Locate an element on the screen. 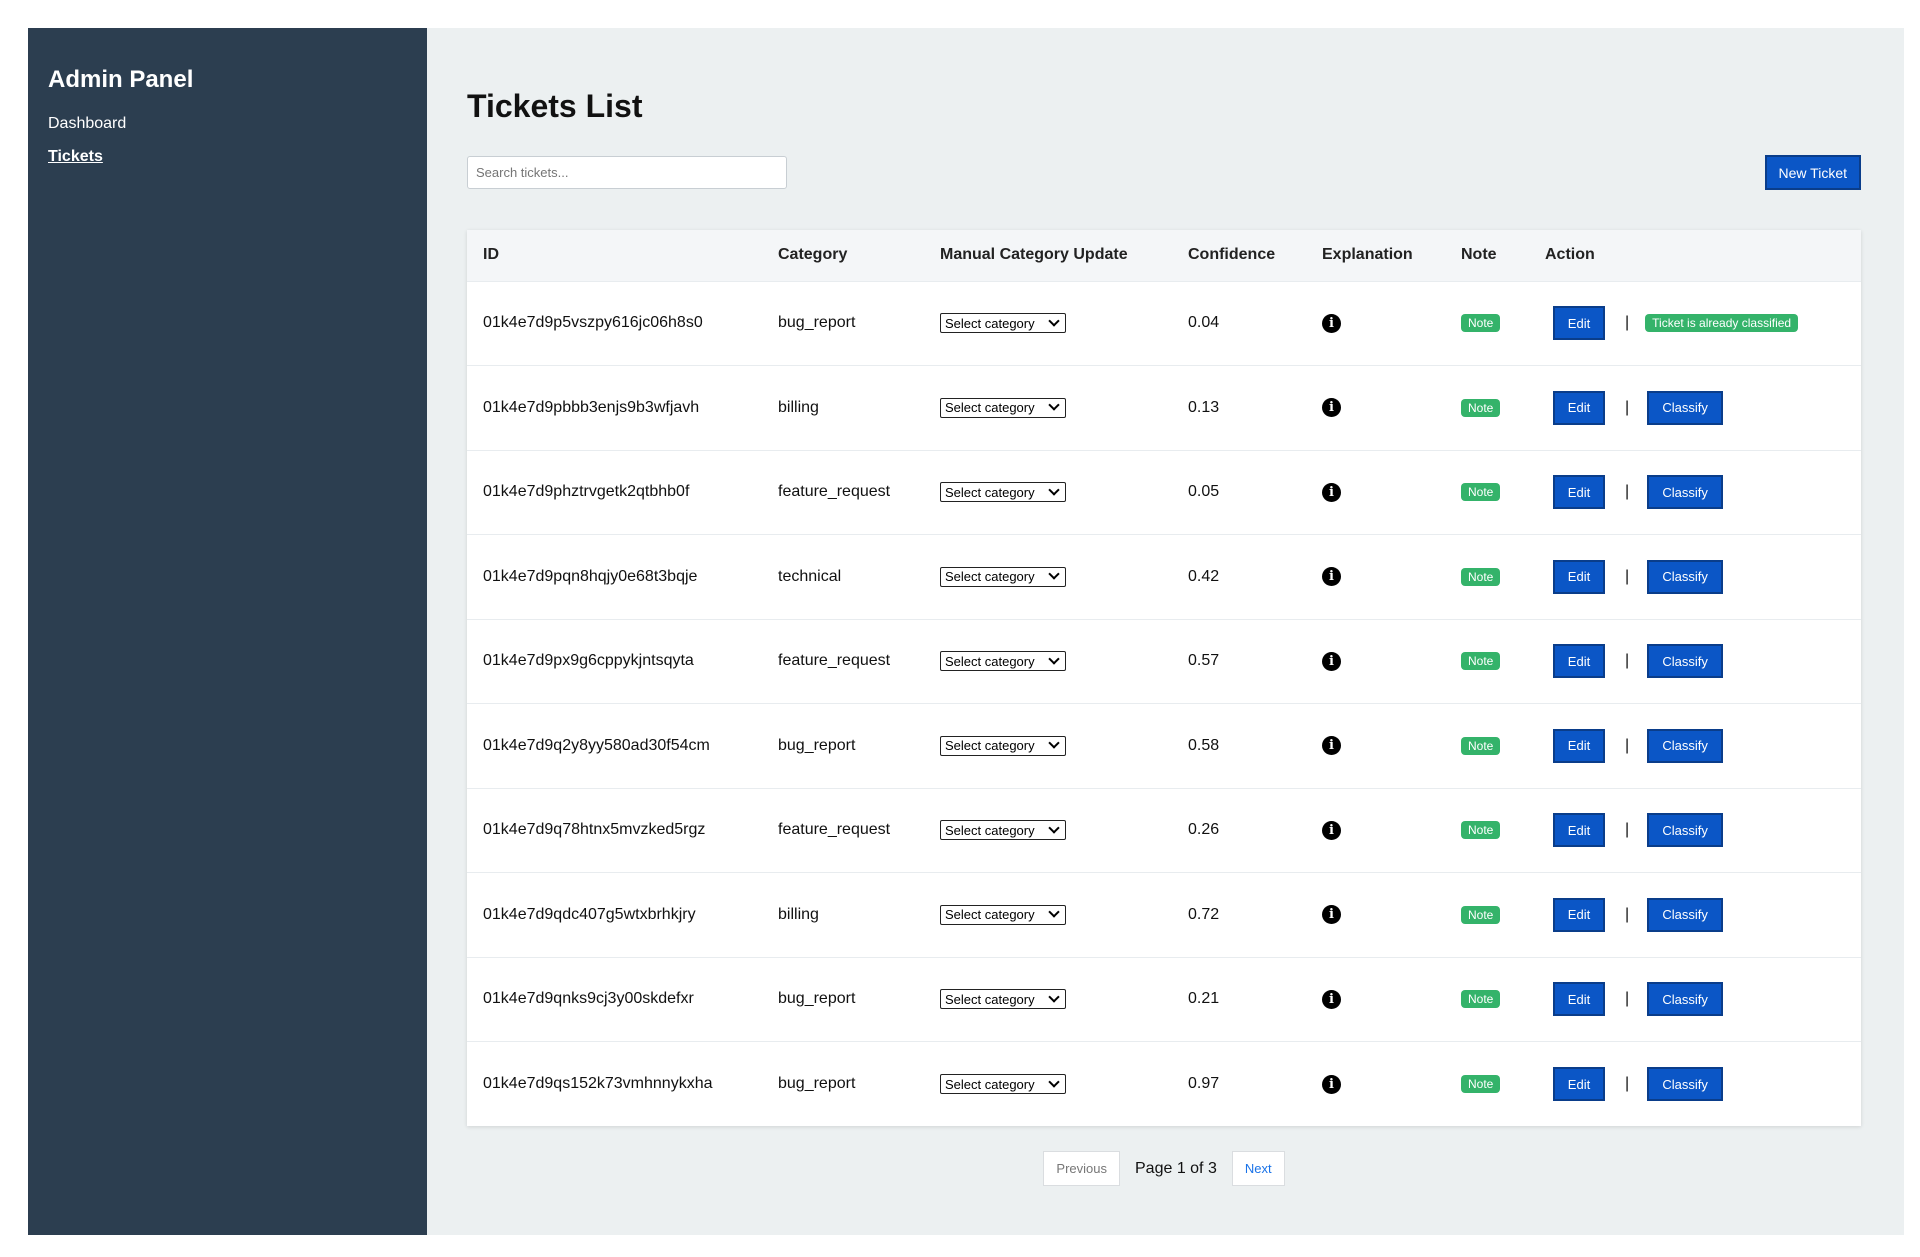  header-category: Category is located at coordinates (813, 255).